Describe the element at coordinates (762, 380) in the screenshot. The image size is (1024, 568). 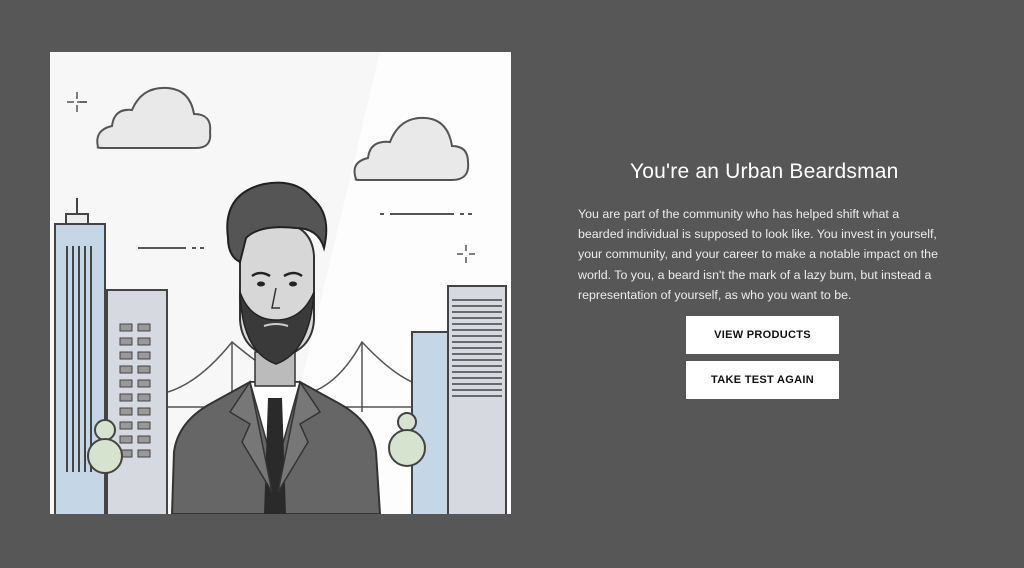
I see `take-test-again-button: TAKE TEST AGAIN` at that location.